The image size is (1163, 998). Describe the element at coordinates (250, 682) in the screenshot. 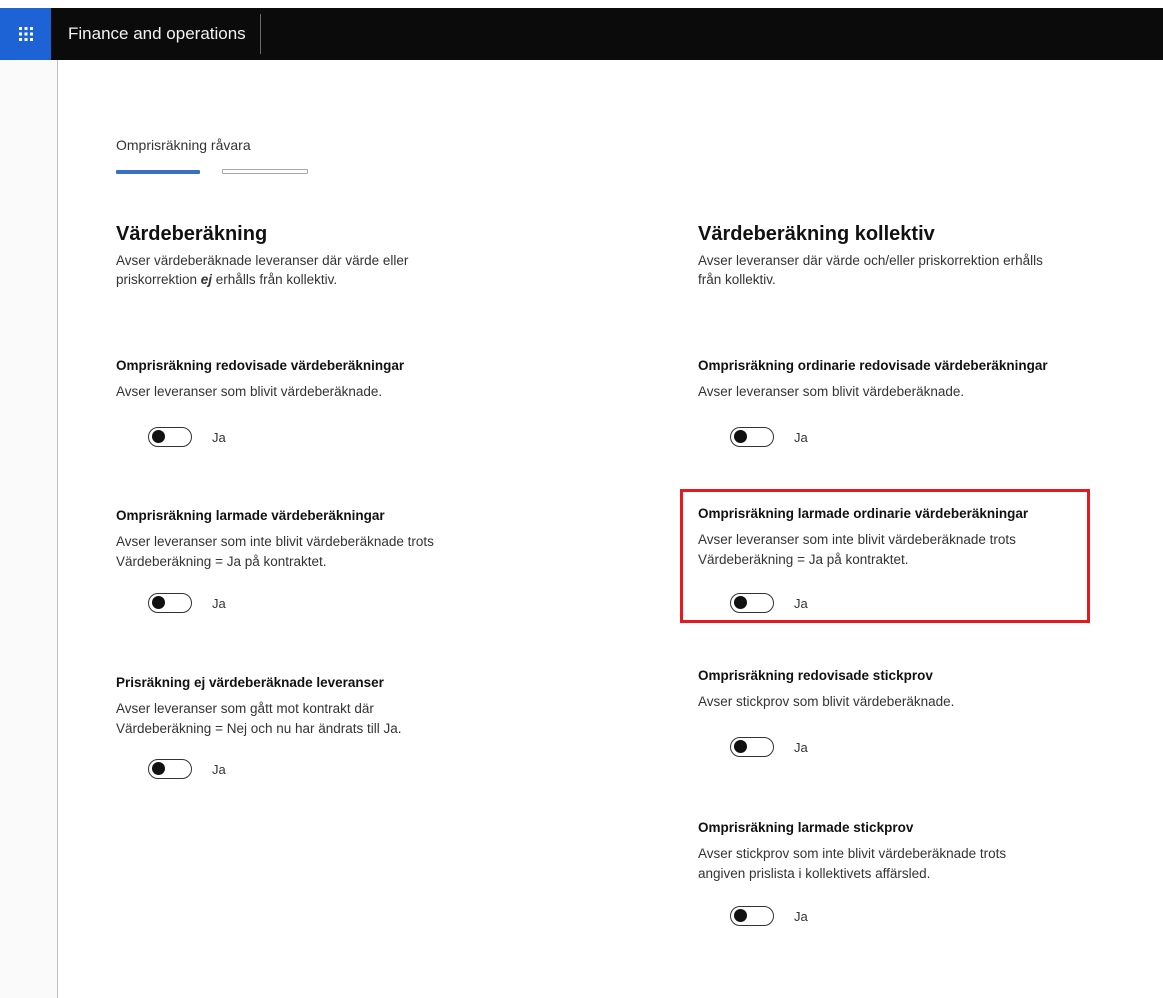

I see `item-title: Prisräkning ej värdeberäknade leveranser` at that location.